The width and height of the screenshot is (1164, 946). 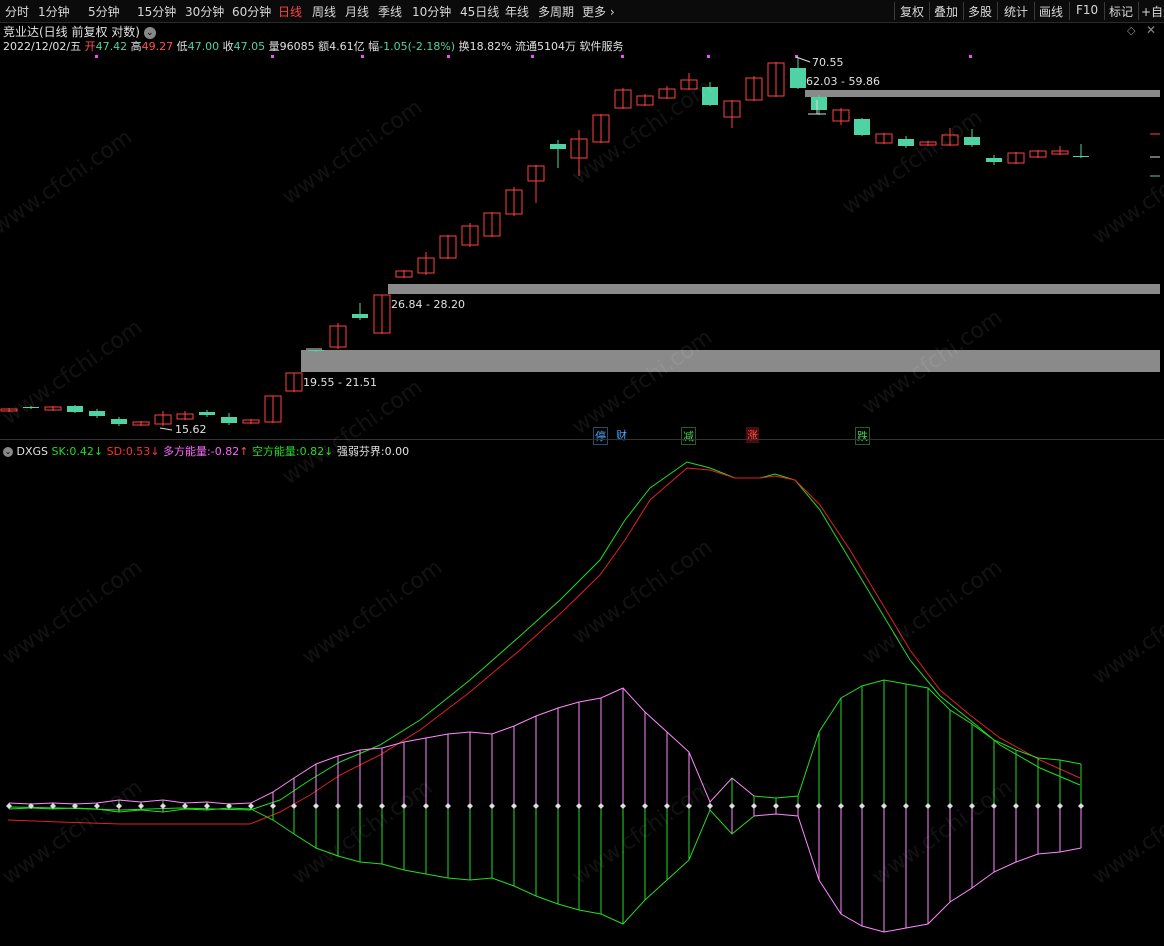 I want to click on short-energy-envelope, so click(x=917, y=739).